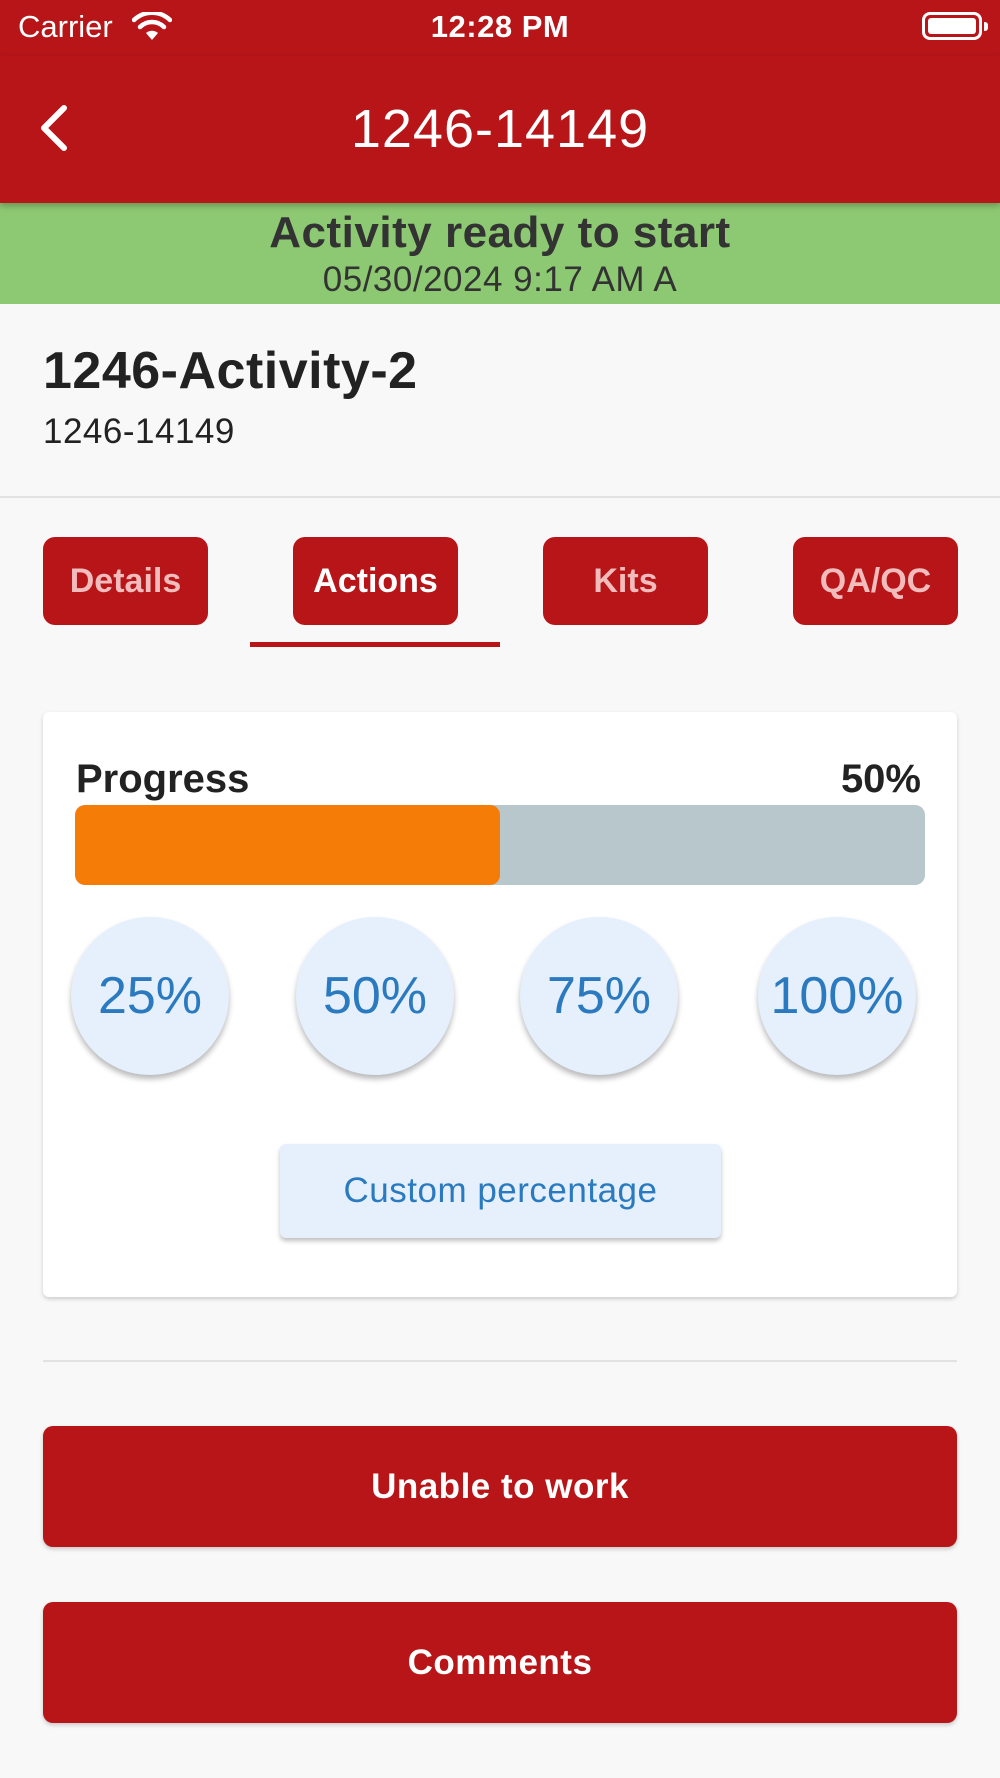 The height and width of the screenshot is (1778, 1000). What do you see at coordinates (875, 581) in the screenshot?
I see `tab-qa-qc: QA/QC` at bounding box center [875, 581].